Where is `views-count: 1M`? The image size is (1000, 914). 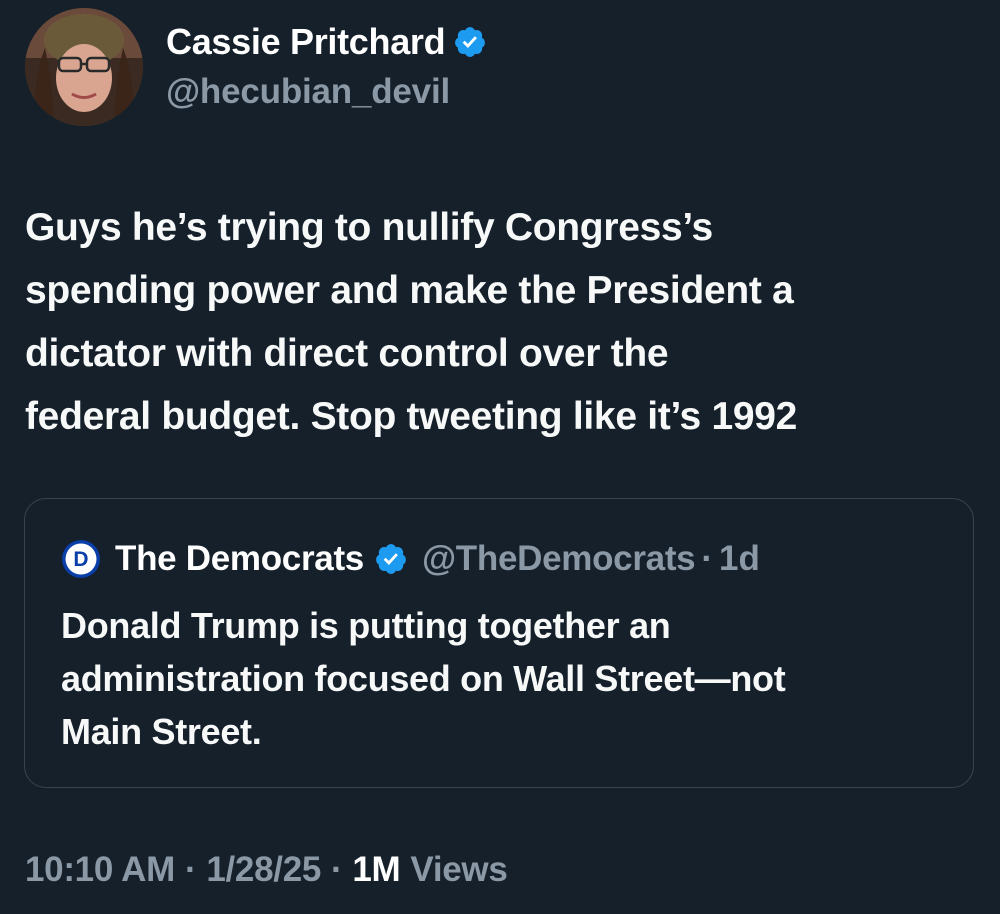
views-count: 1M is located at coordinates (376, 869).